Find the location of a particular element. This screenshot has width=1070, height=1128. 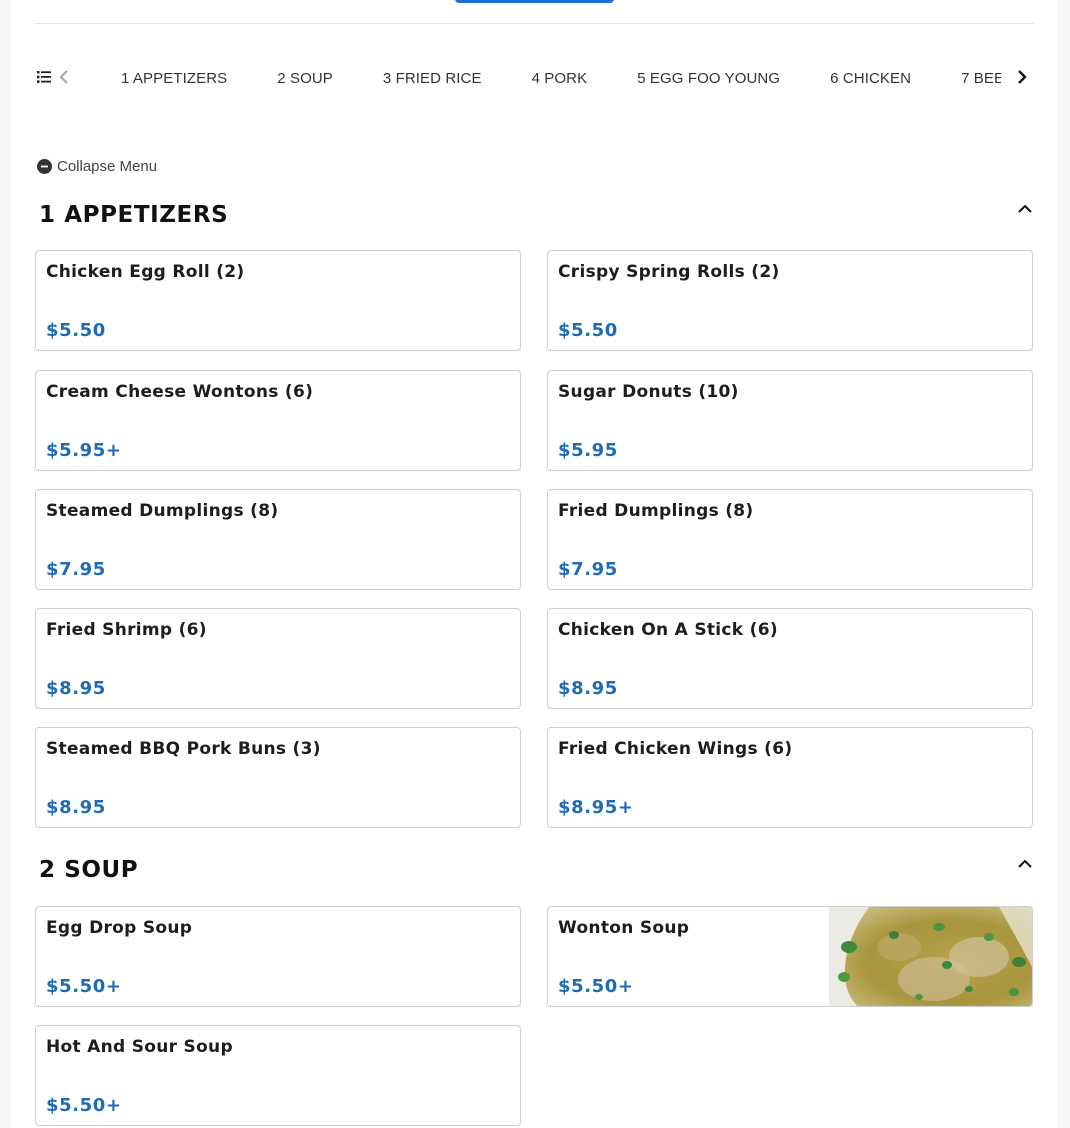

menu-item-card: Wonton Soup $5.50+ is located at coordinates (790, 956).